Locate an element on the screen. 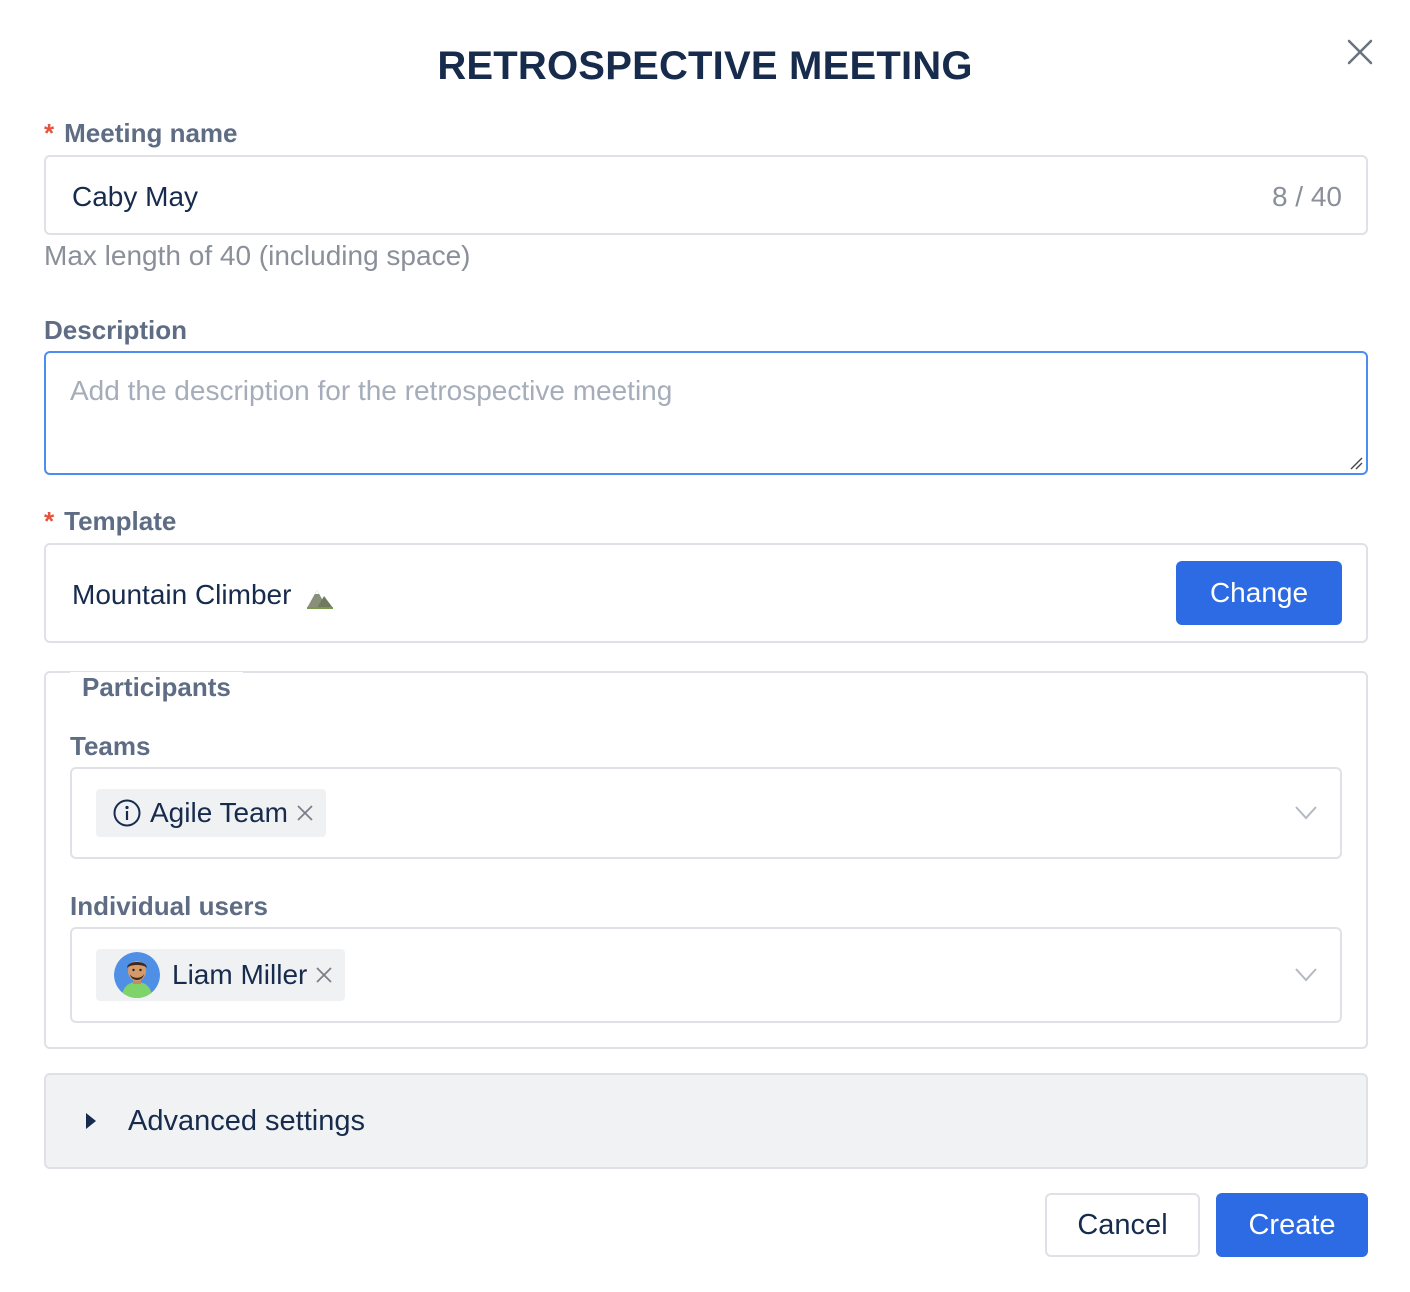 The width and height of the screenshot is (1410, 1292). individual-users-label: Individual users is located at coordinates (169, 906).